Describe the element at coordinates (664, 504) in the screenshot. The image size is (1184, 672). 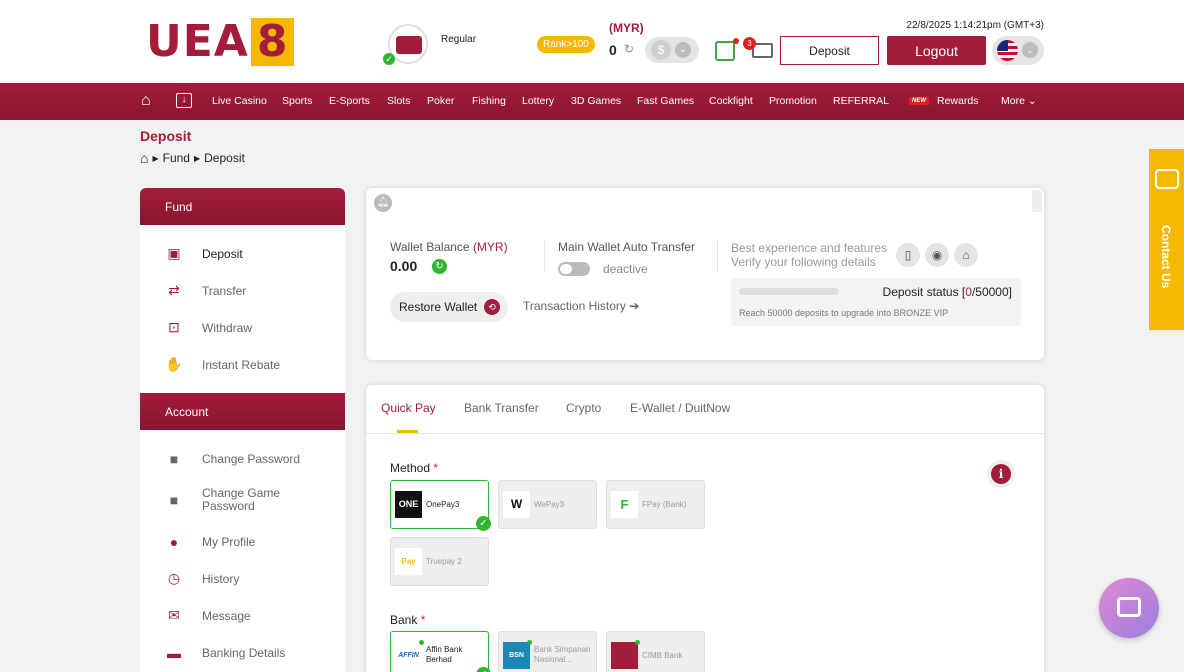
I see `method-name: FPay (Bank)` at that location.